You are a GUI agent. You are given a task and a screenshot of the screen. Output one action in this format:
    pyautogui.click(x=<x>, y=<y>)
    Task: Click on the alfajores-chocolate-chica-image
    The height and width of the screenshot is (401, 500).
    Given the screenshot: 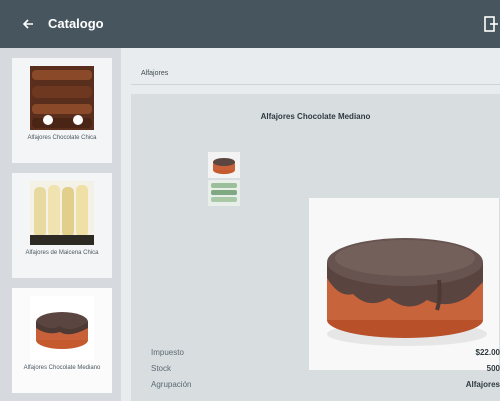 What is the action you would take?
    pyautogui.click(x=62, y=98)
    